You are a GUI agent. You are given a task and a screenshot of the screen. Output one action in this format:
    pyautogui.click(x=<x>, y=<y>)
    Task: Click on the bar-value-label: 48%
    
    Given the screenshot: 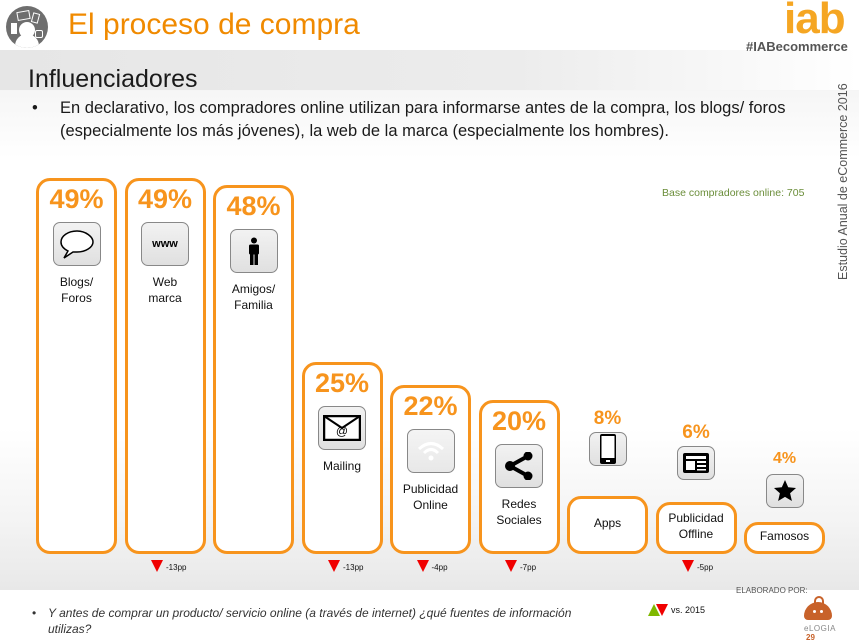 What is the action you would take?
    pyautogui.click(x=253, y=206)
    